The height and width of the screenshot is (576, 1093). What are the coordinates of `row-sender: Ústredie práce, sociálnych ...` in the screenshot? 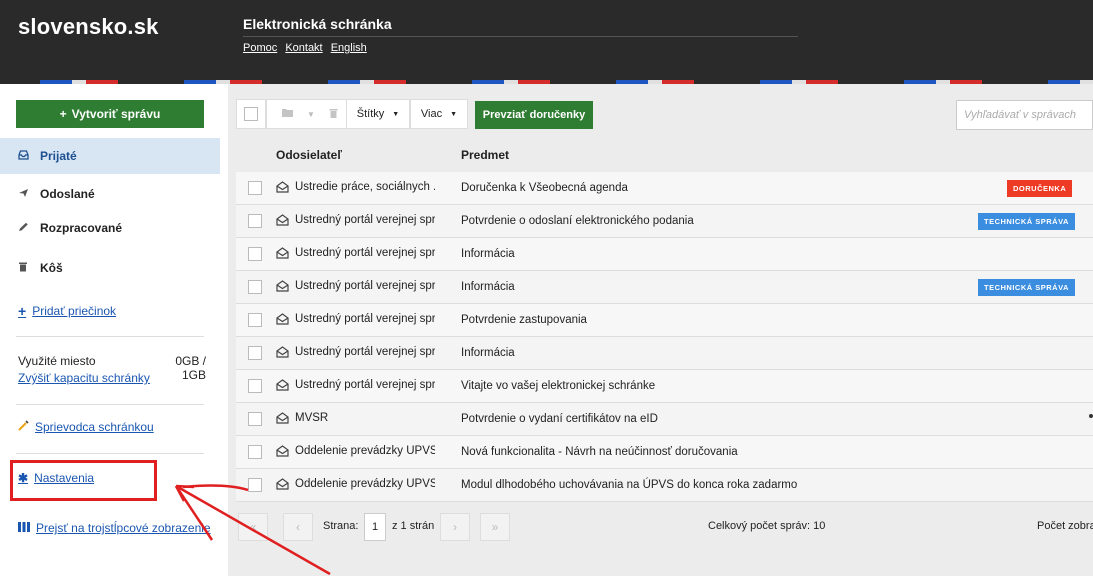 It's located at (365, 187).